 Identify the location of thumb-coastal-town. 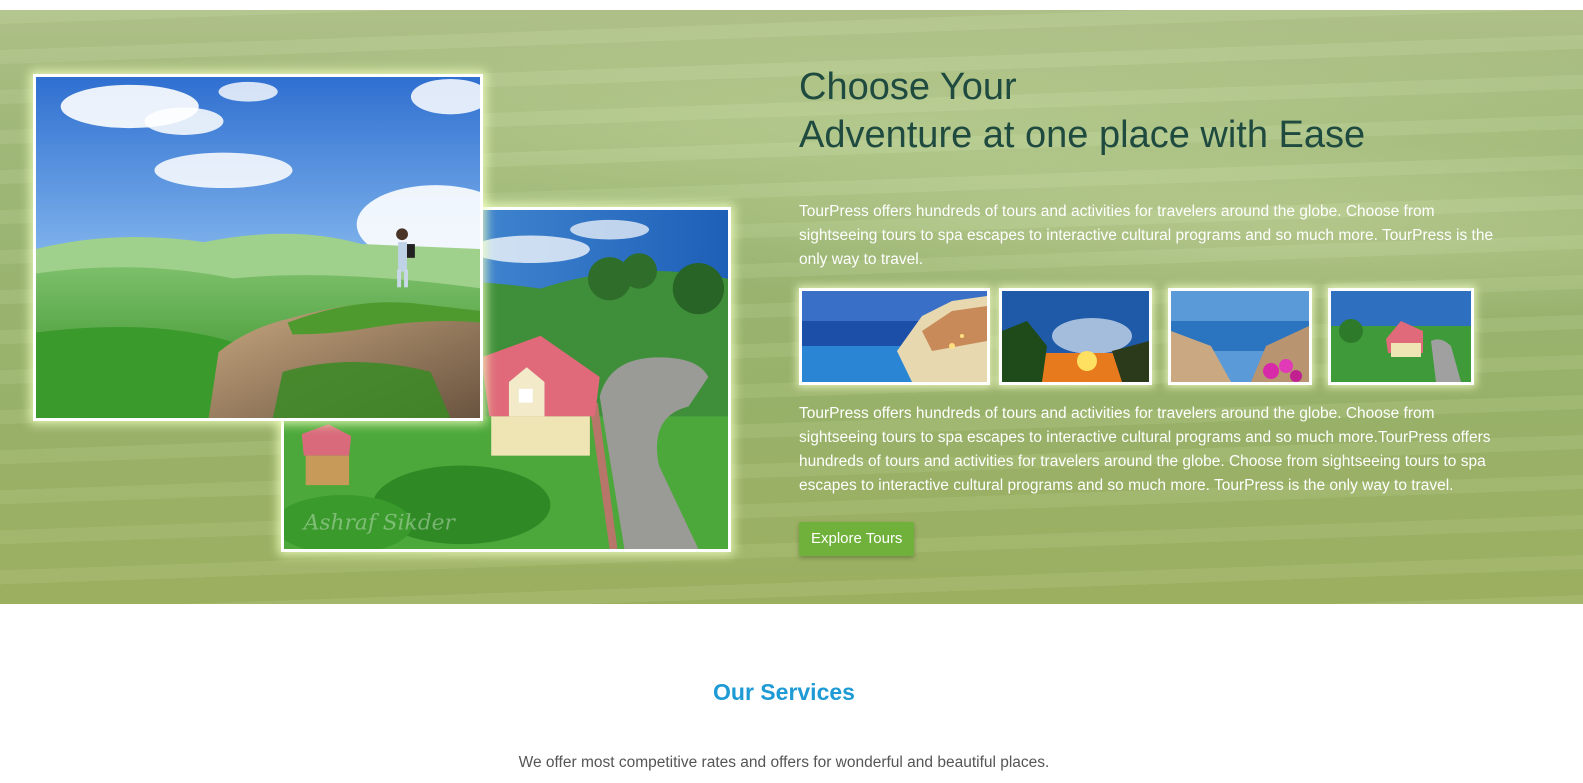
(894, 336).